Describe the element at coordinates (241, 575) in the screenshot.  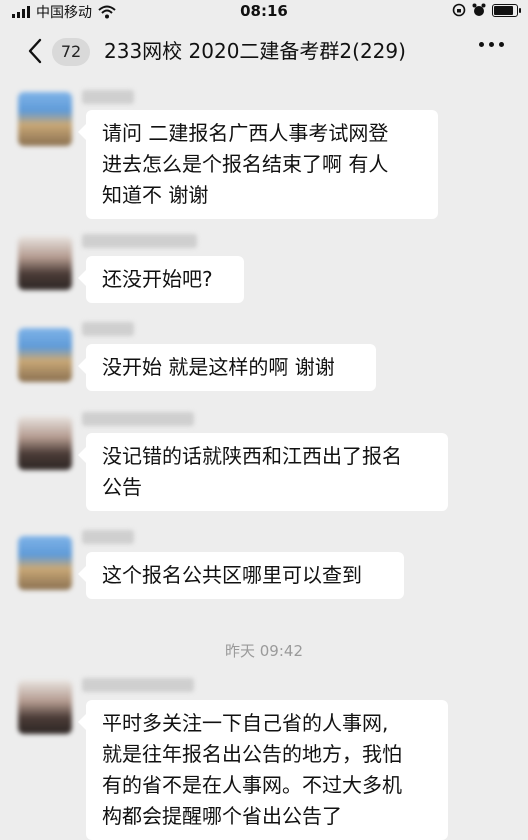
I see `message-bubble: 这个报名公共区哪里可以查到` at that location.